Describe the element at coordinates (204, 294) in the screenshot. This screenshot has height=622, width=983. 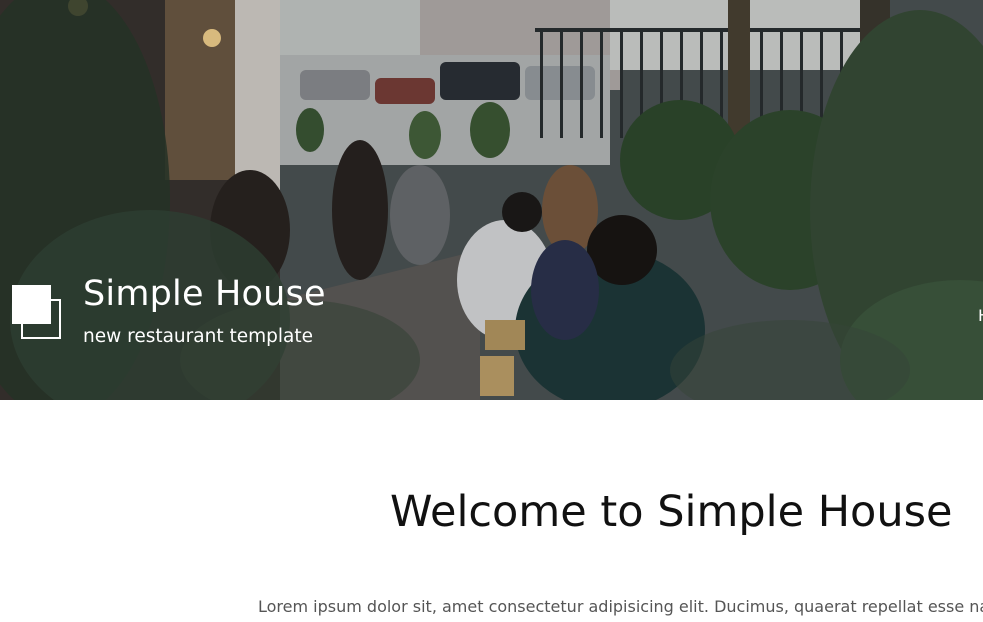
I see `site-title: Simple House` at that location.